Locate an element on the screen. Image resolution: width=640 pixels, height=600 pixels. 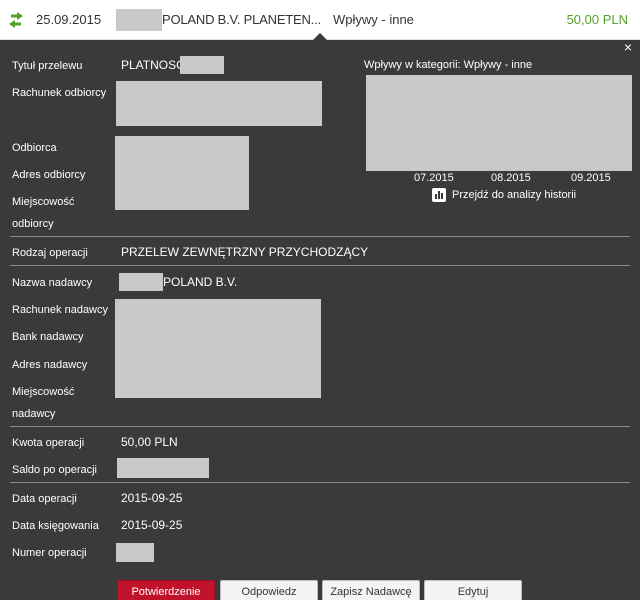
panel-notch is located at coordinates (320, 36).